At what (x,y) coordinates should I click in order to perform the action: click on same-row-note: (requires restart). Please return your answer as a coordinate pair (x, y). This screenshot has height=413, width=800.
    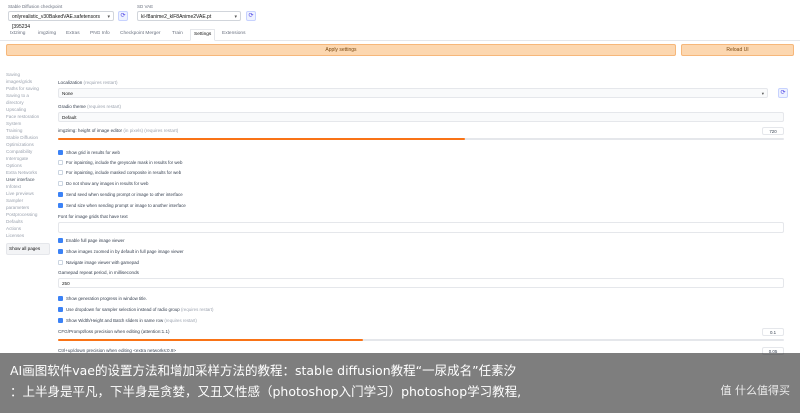
    Looking at the image, I should click on (180, 320).